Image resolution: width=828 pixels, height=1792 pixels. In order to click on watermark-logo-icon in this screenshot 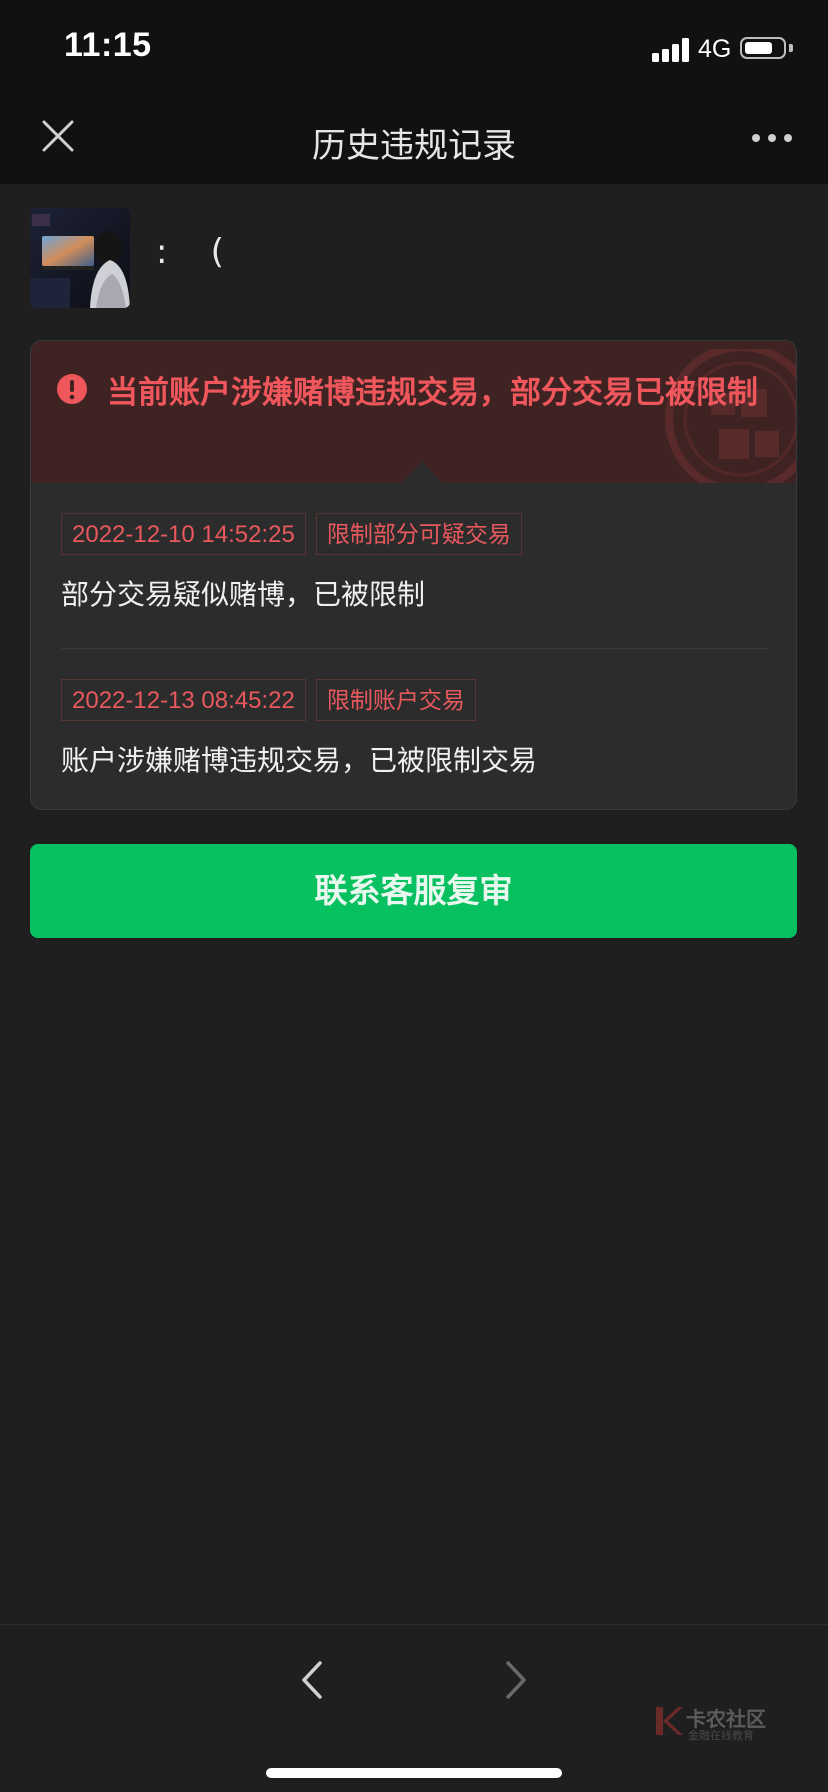, I will do `click(669, 1721)`.